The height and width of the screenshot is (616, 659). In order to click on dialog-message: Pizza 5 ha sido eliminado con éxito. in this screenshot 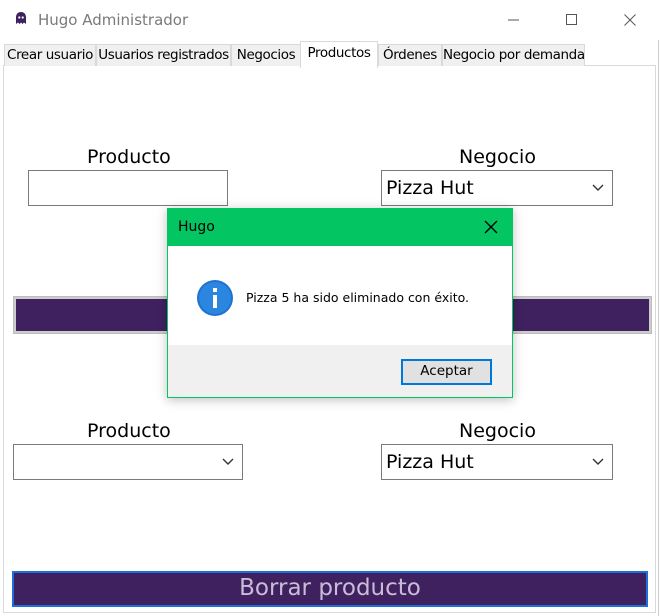, I will do `click(357, 297)`.